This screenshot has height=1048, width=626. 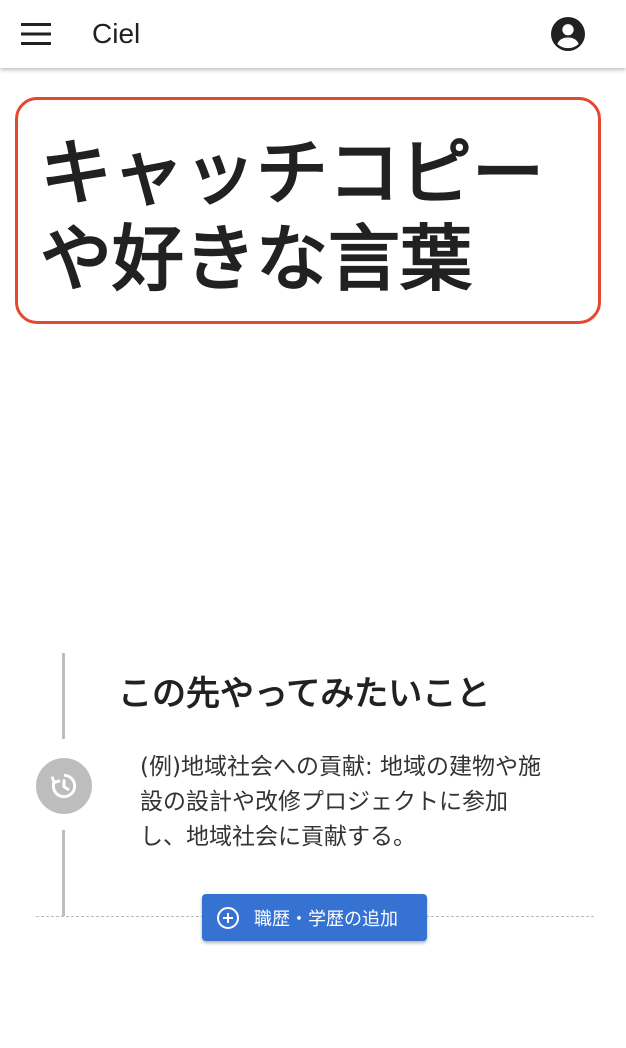 What do you see at coordinates (313, 34) in the screenshot?
I see `app-bar: Ciel` at bounding box center [313, 34].